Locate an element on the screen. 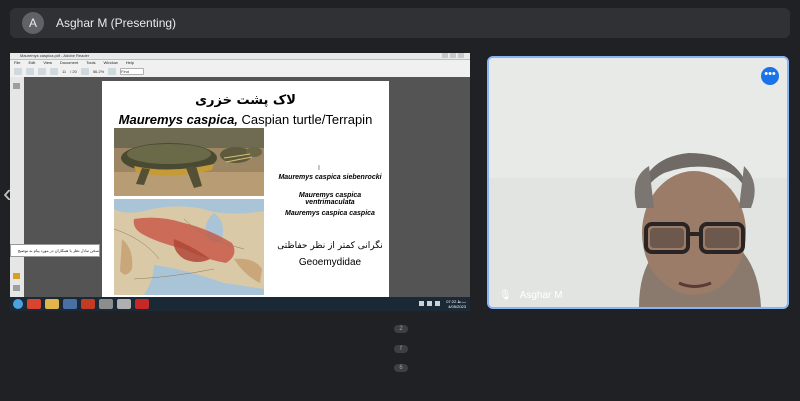  zoom-out-icon is located at coordinates (84, 71).